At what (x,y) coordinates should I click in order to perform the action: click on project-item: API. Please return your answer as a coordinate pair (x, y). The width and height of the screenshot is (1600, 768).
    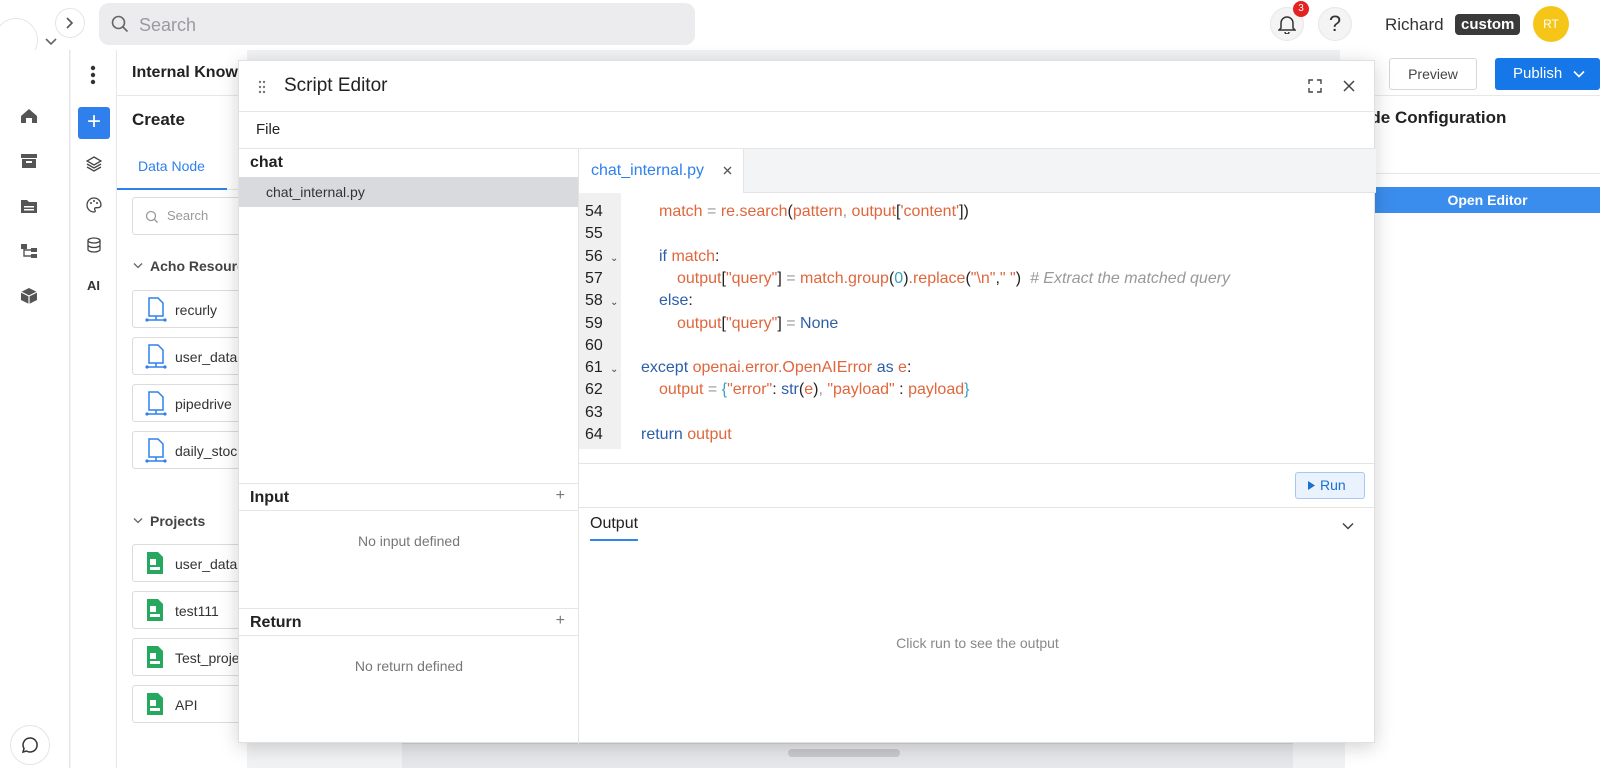
    Looking at the image, I should click on (192, 704).